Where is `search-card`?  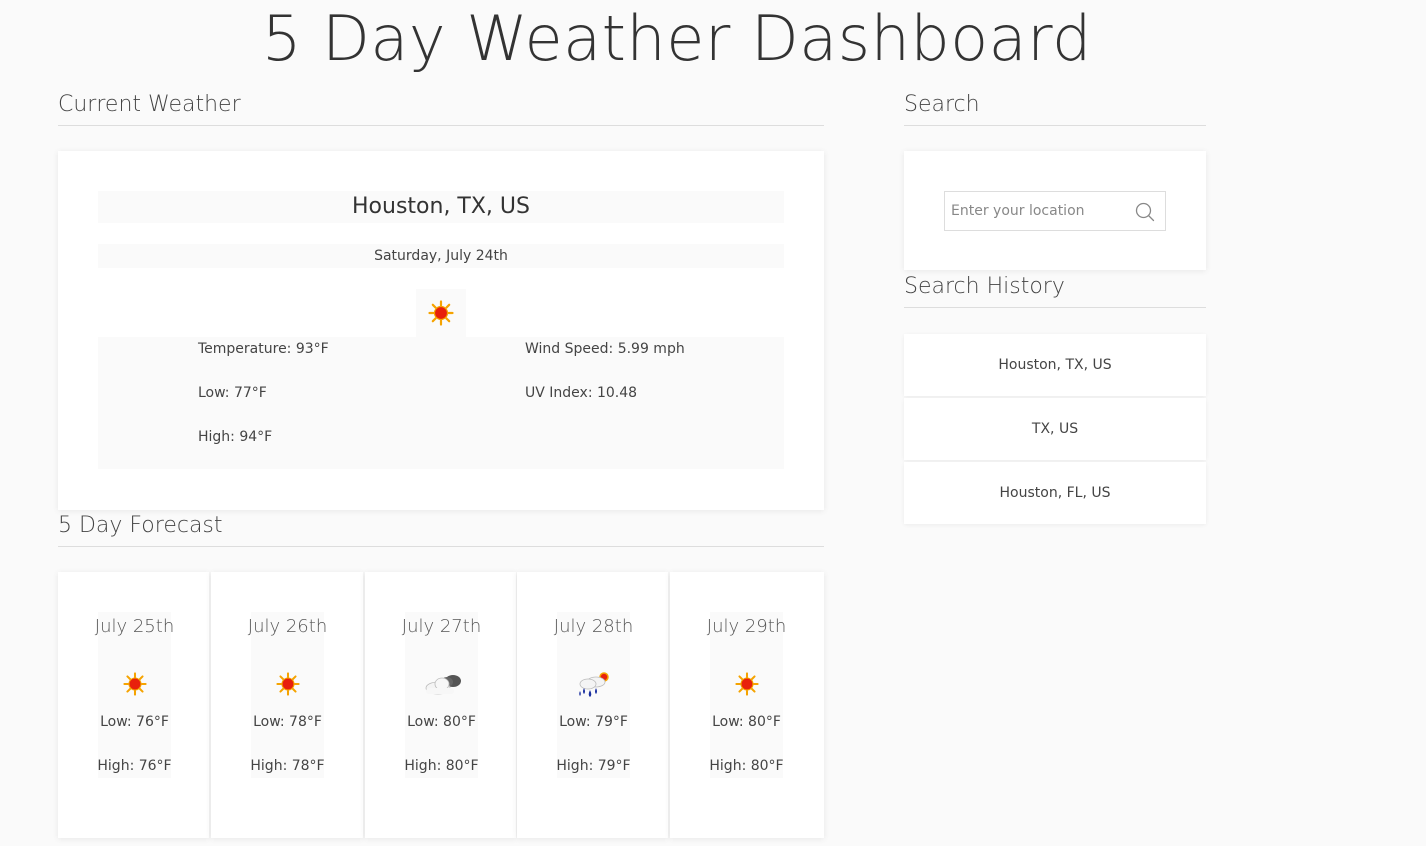 search-card is located at coordinates (1055, 210).